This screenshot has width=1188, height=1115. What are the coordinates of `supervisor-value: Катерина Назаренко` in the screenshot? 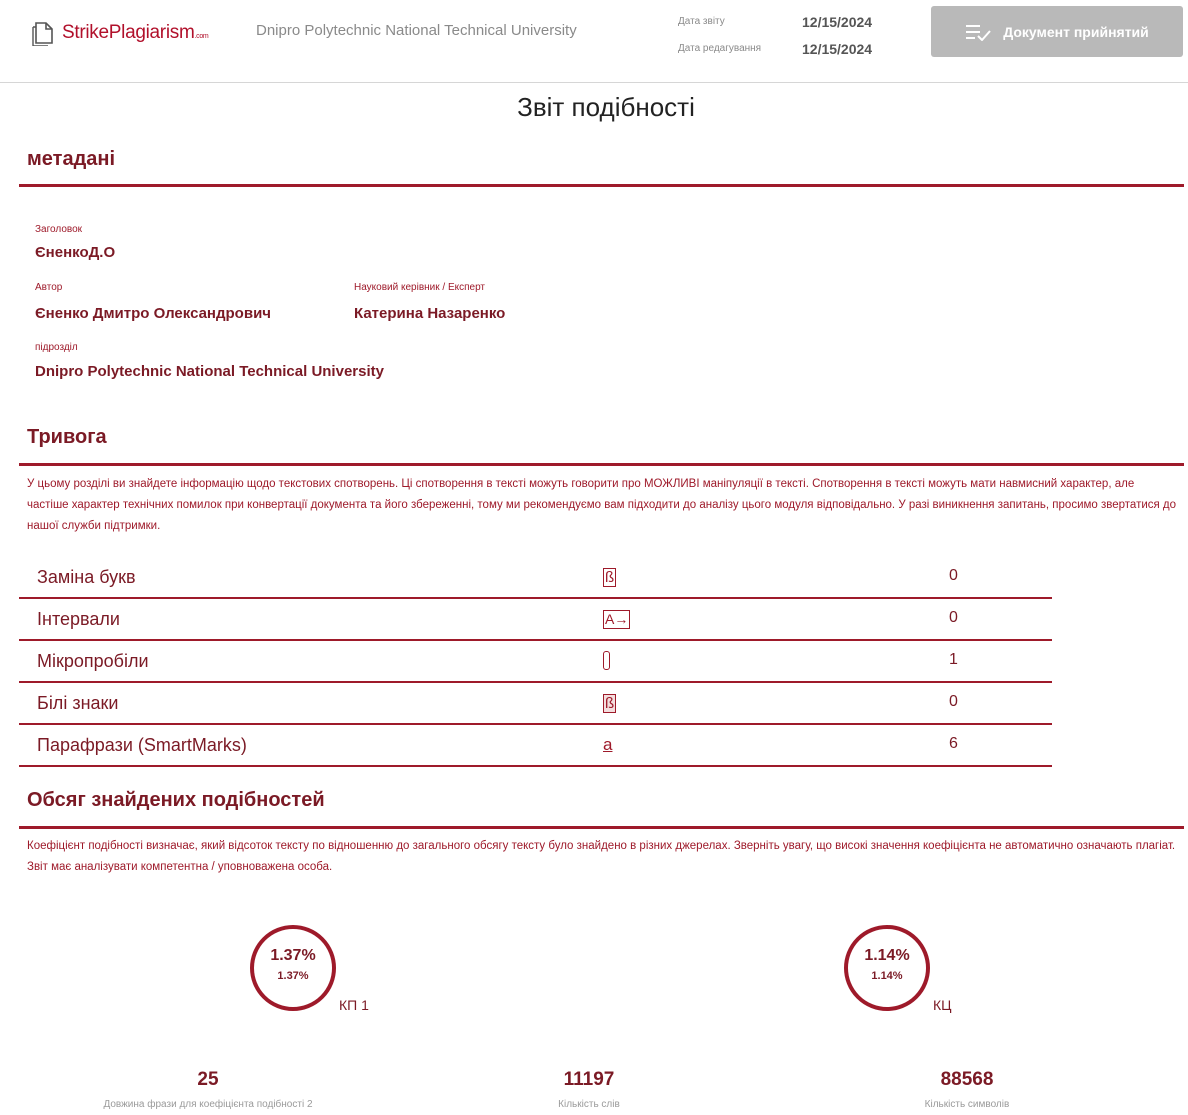 It's located at (430, 313).